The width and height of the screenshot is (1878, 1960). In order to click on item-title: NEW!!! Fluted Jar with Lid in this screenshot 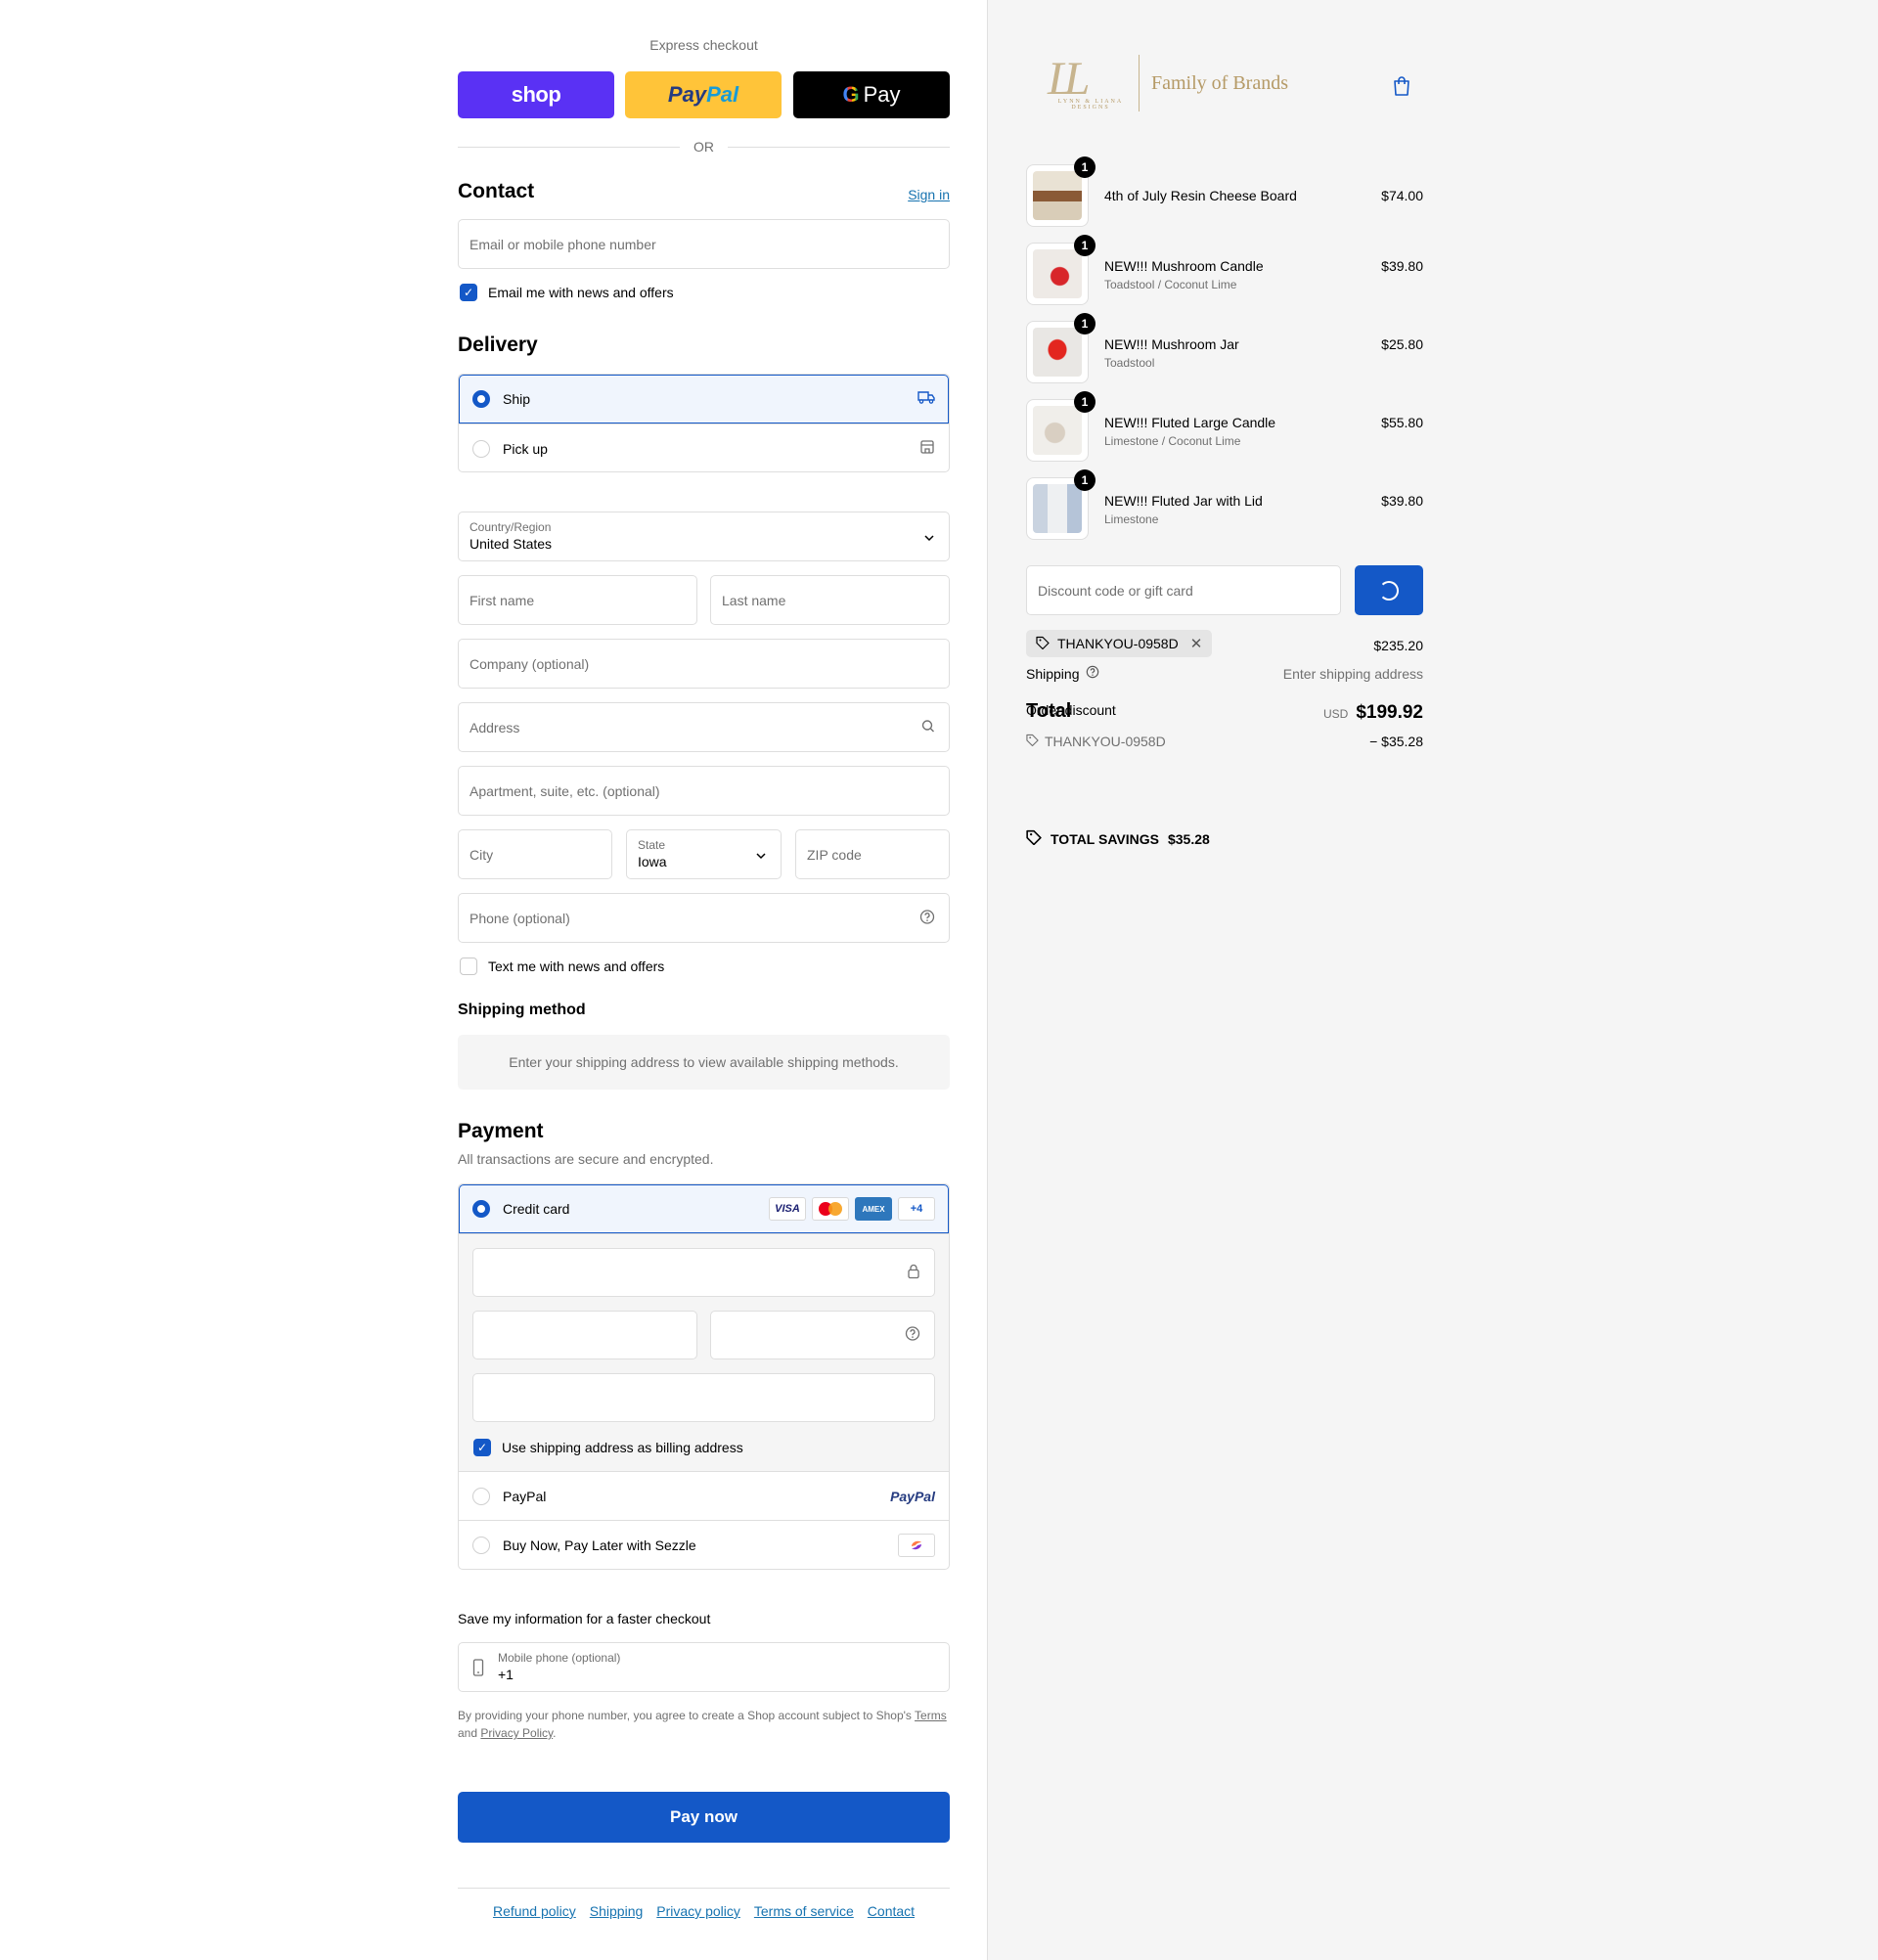, I will do `click(1183, 501)`.